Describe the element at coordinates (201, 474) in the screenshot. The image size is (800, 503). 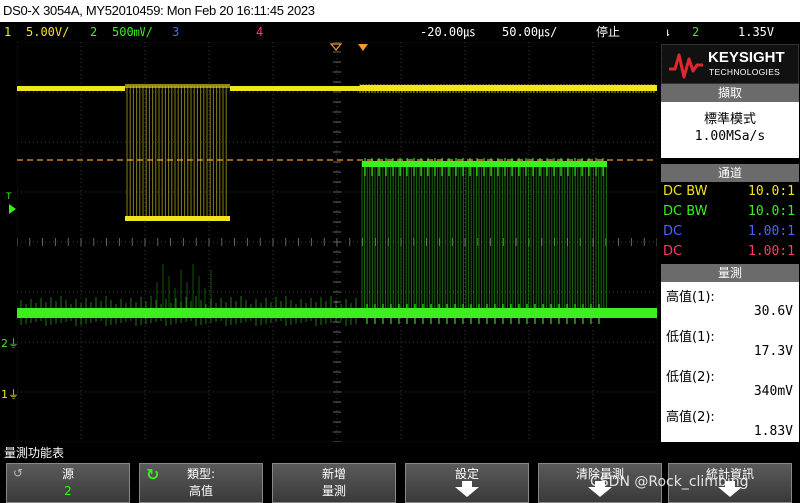
I see `softkey-label: 類型:` at that location.